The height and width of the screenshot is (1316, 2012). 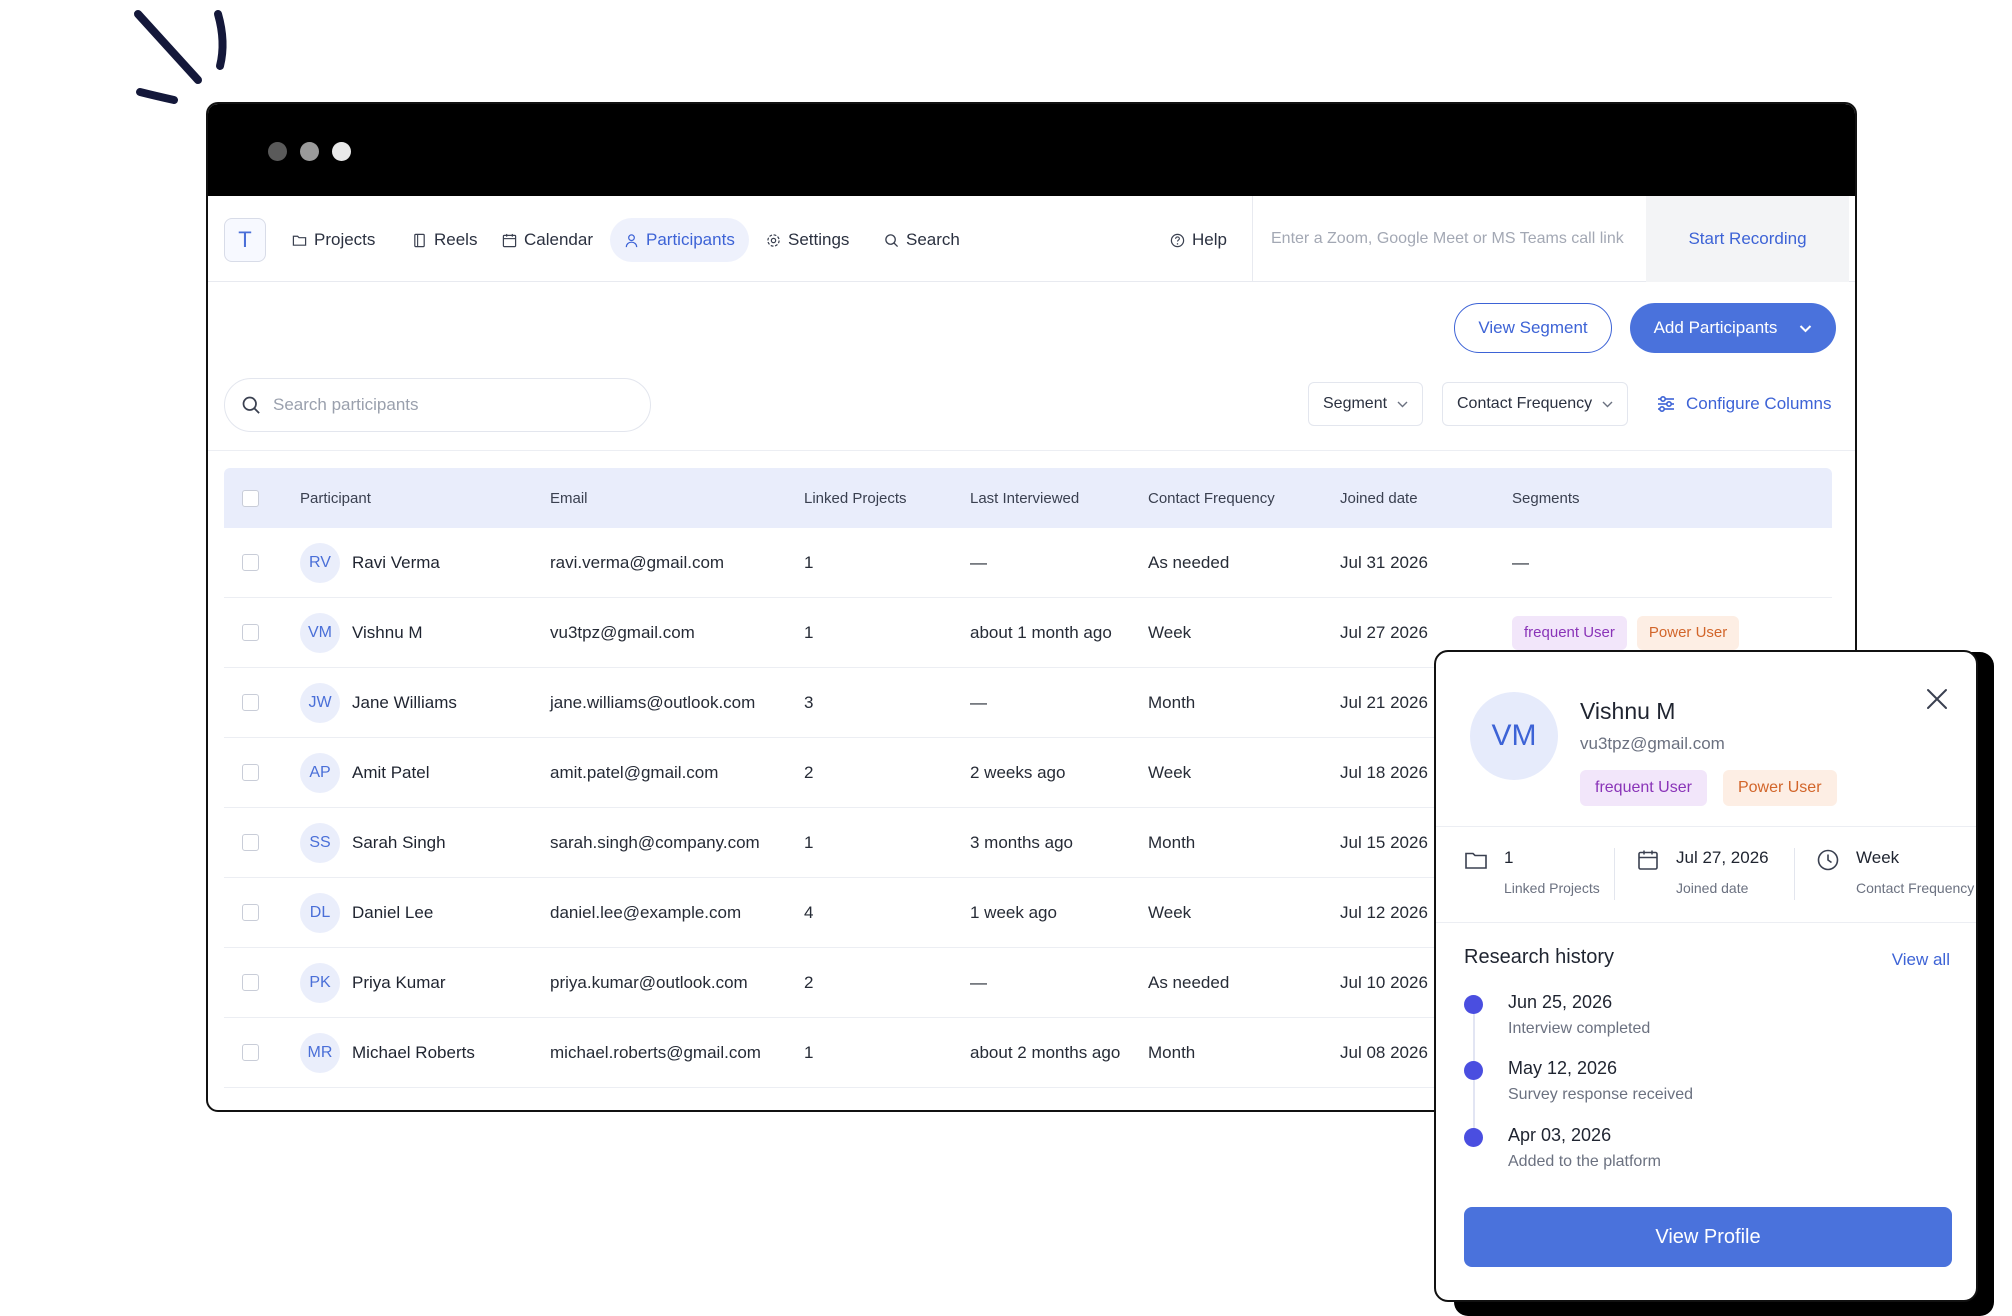 What do you see at coordinates (1560, 1002) in the screenshot?
I see `timeline-date: Jun 25, 2026` at bounding box center [1560, 1002].